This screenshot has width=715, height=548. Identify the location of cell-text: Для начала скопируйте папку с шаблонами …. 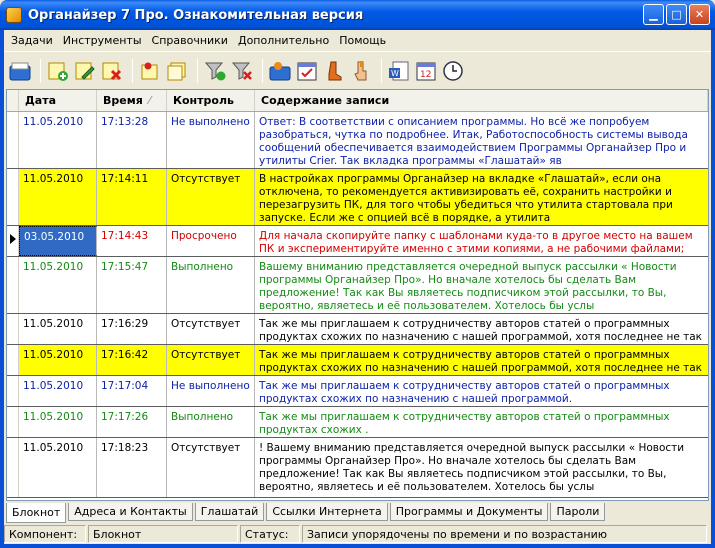
(481, 241).